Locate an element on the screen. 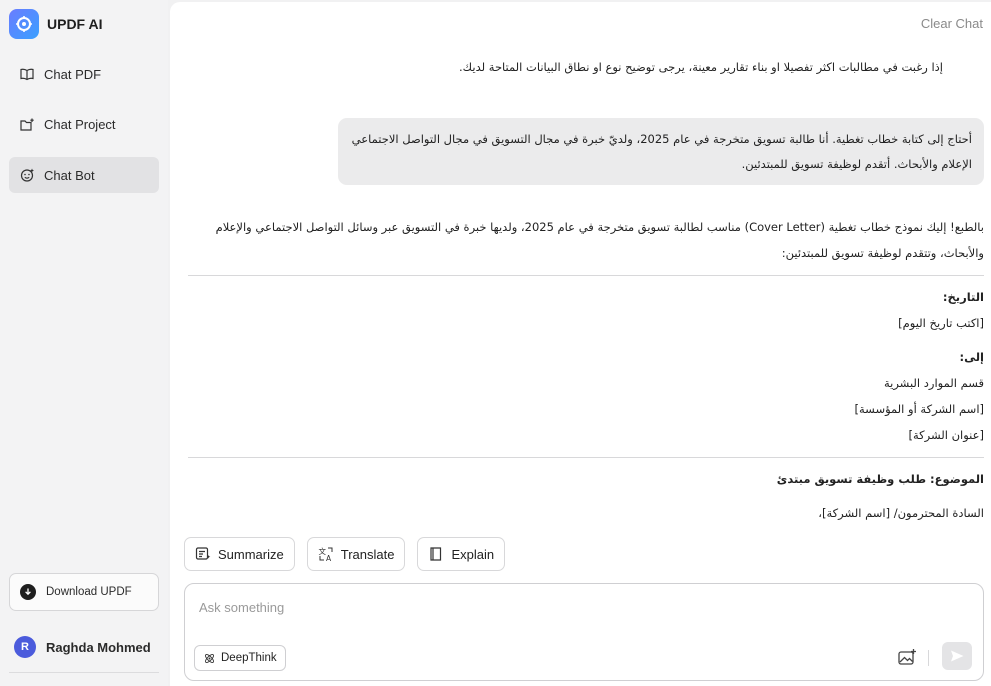 The image size is (991, 686). chat-input-box: DeepThink is located at coordinates (584, 632).